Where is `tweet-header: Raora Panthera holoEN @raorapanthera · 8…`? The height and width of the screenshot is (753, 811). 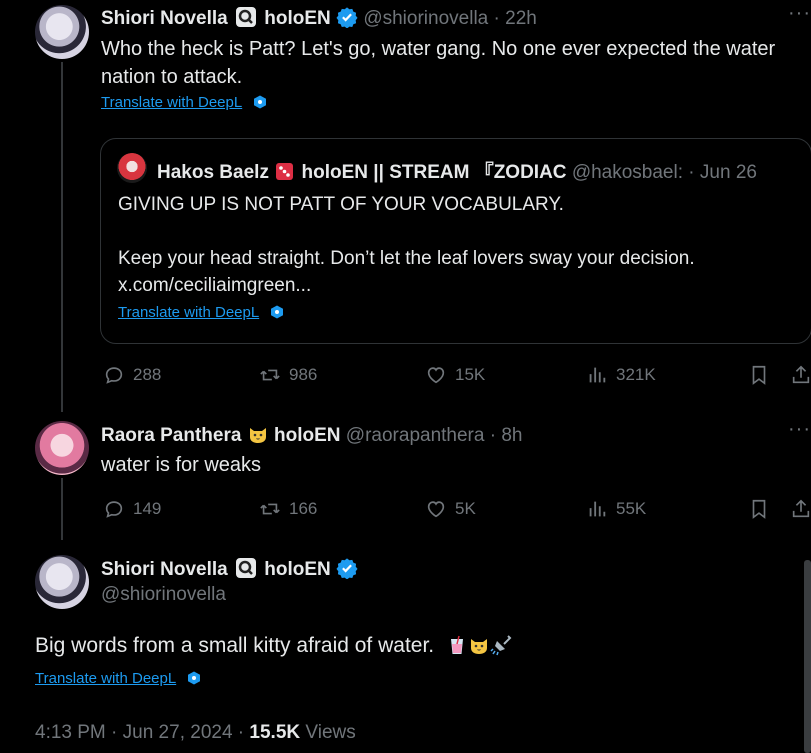 tweet-header: Raora Panthera holoEN @raorapanthera · 8… is located at coordinates (311, 435).